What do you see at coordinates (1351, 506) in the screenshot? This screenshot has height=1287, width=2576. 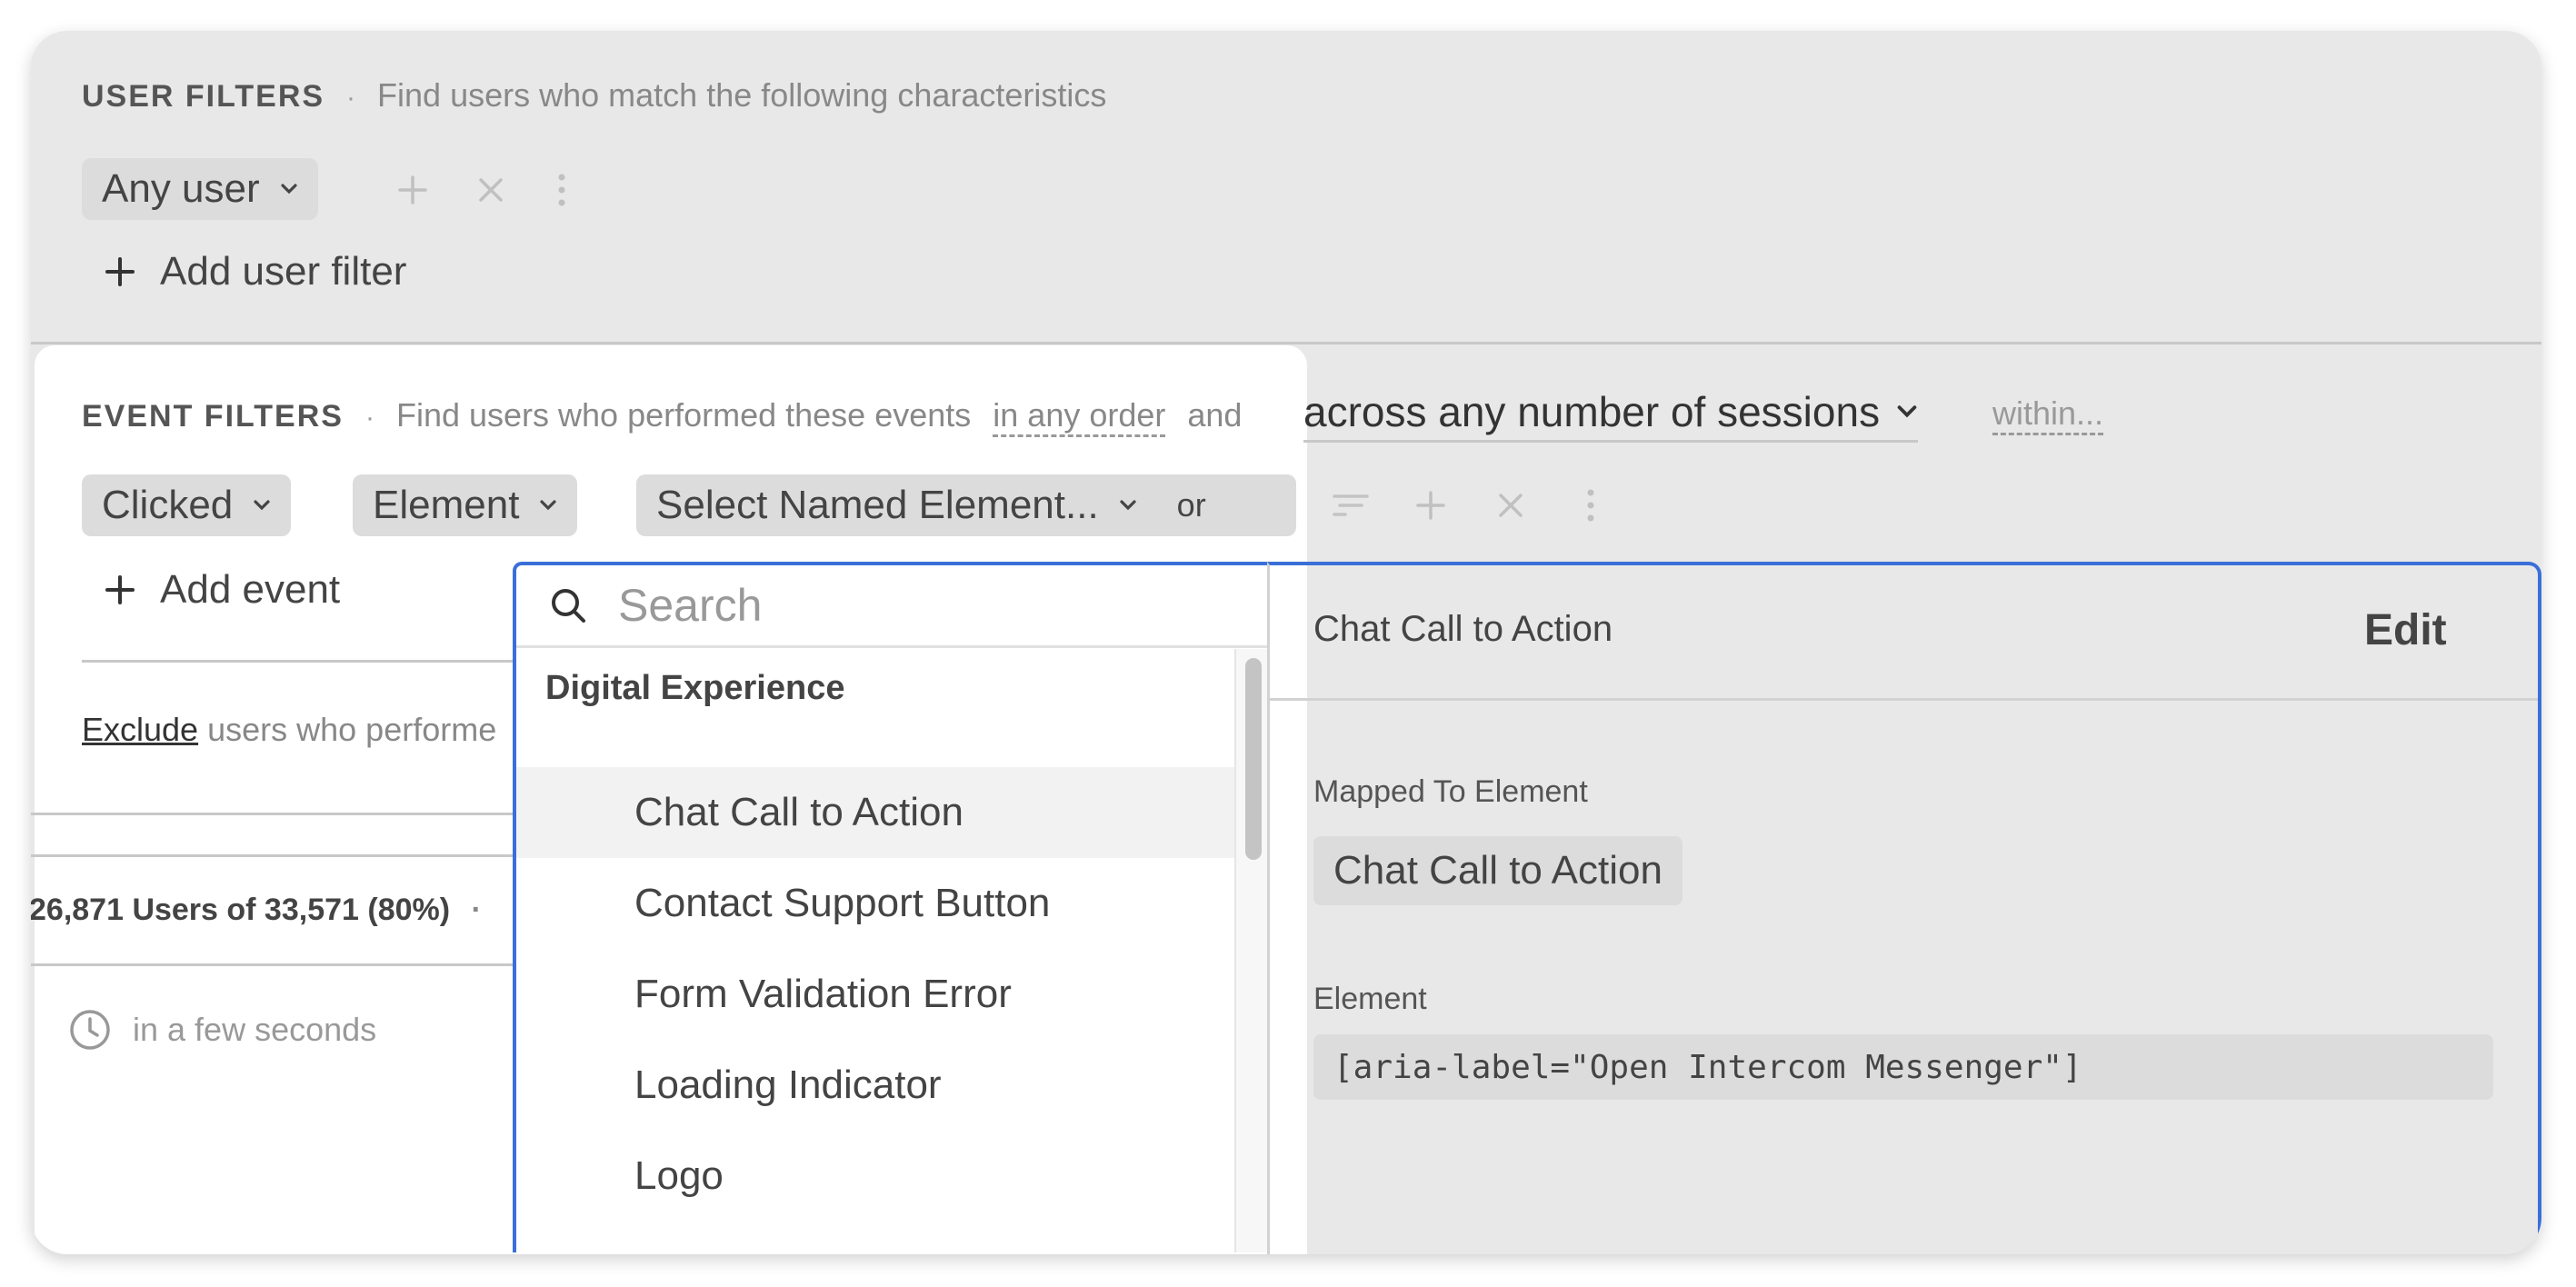 I see `filter-options-icon` at bounding box center [1351, 506].